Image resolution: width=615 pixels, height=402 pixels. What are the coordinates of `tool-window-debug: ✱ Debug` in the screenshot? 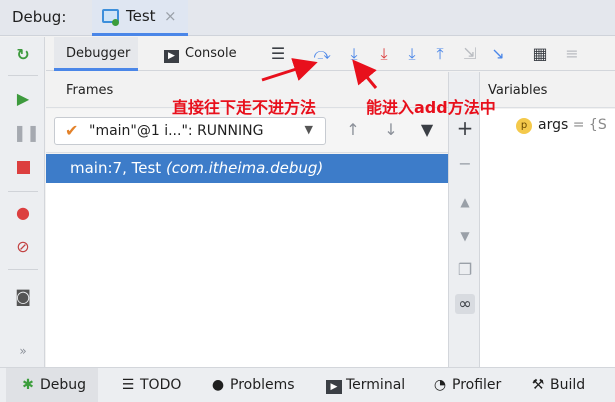 It's located at (52, 385).